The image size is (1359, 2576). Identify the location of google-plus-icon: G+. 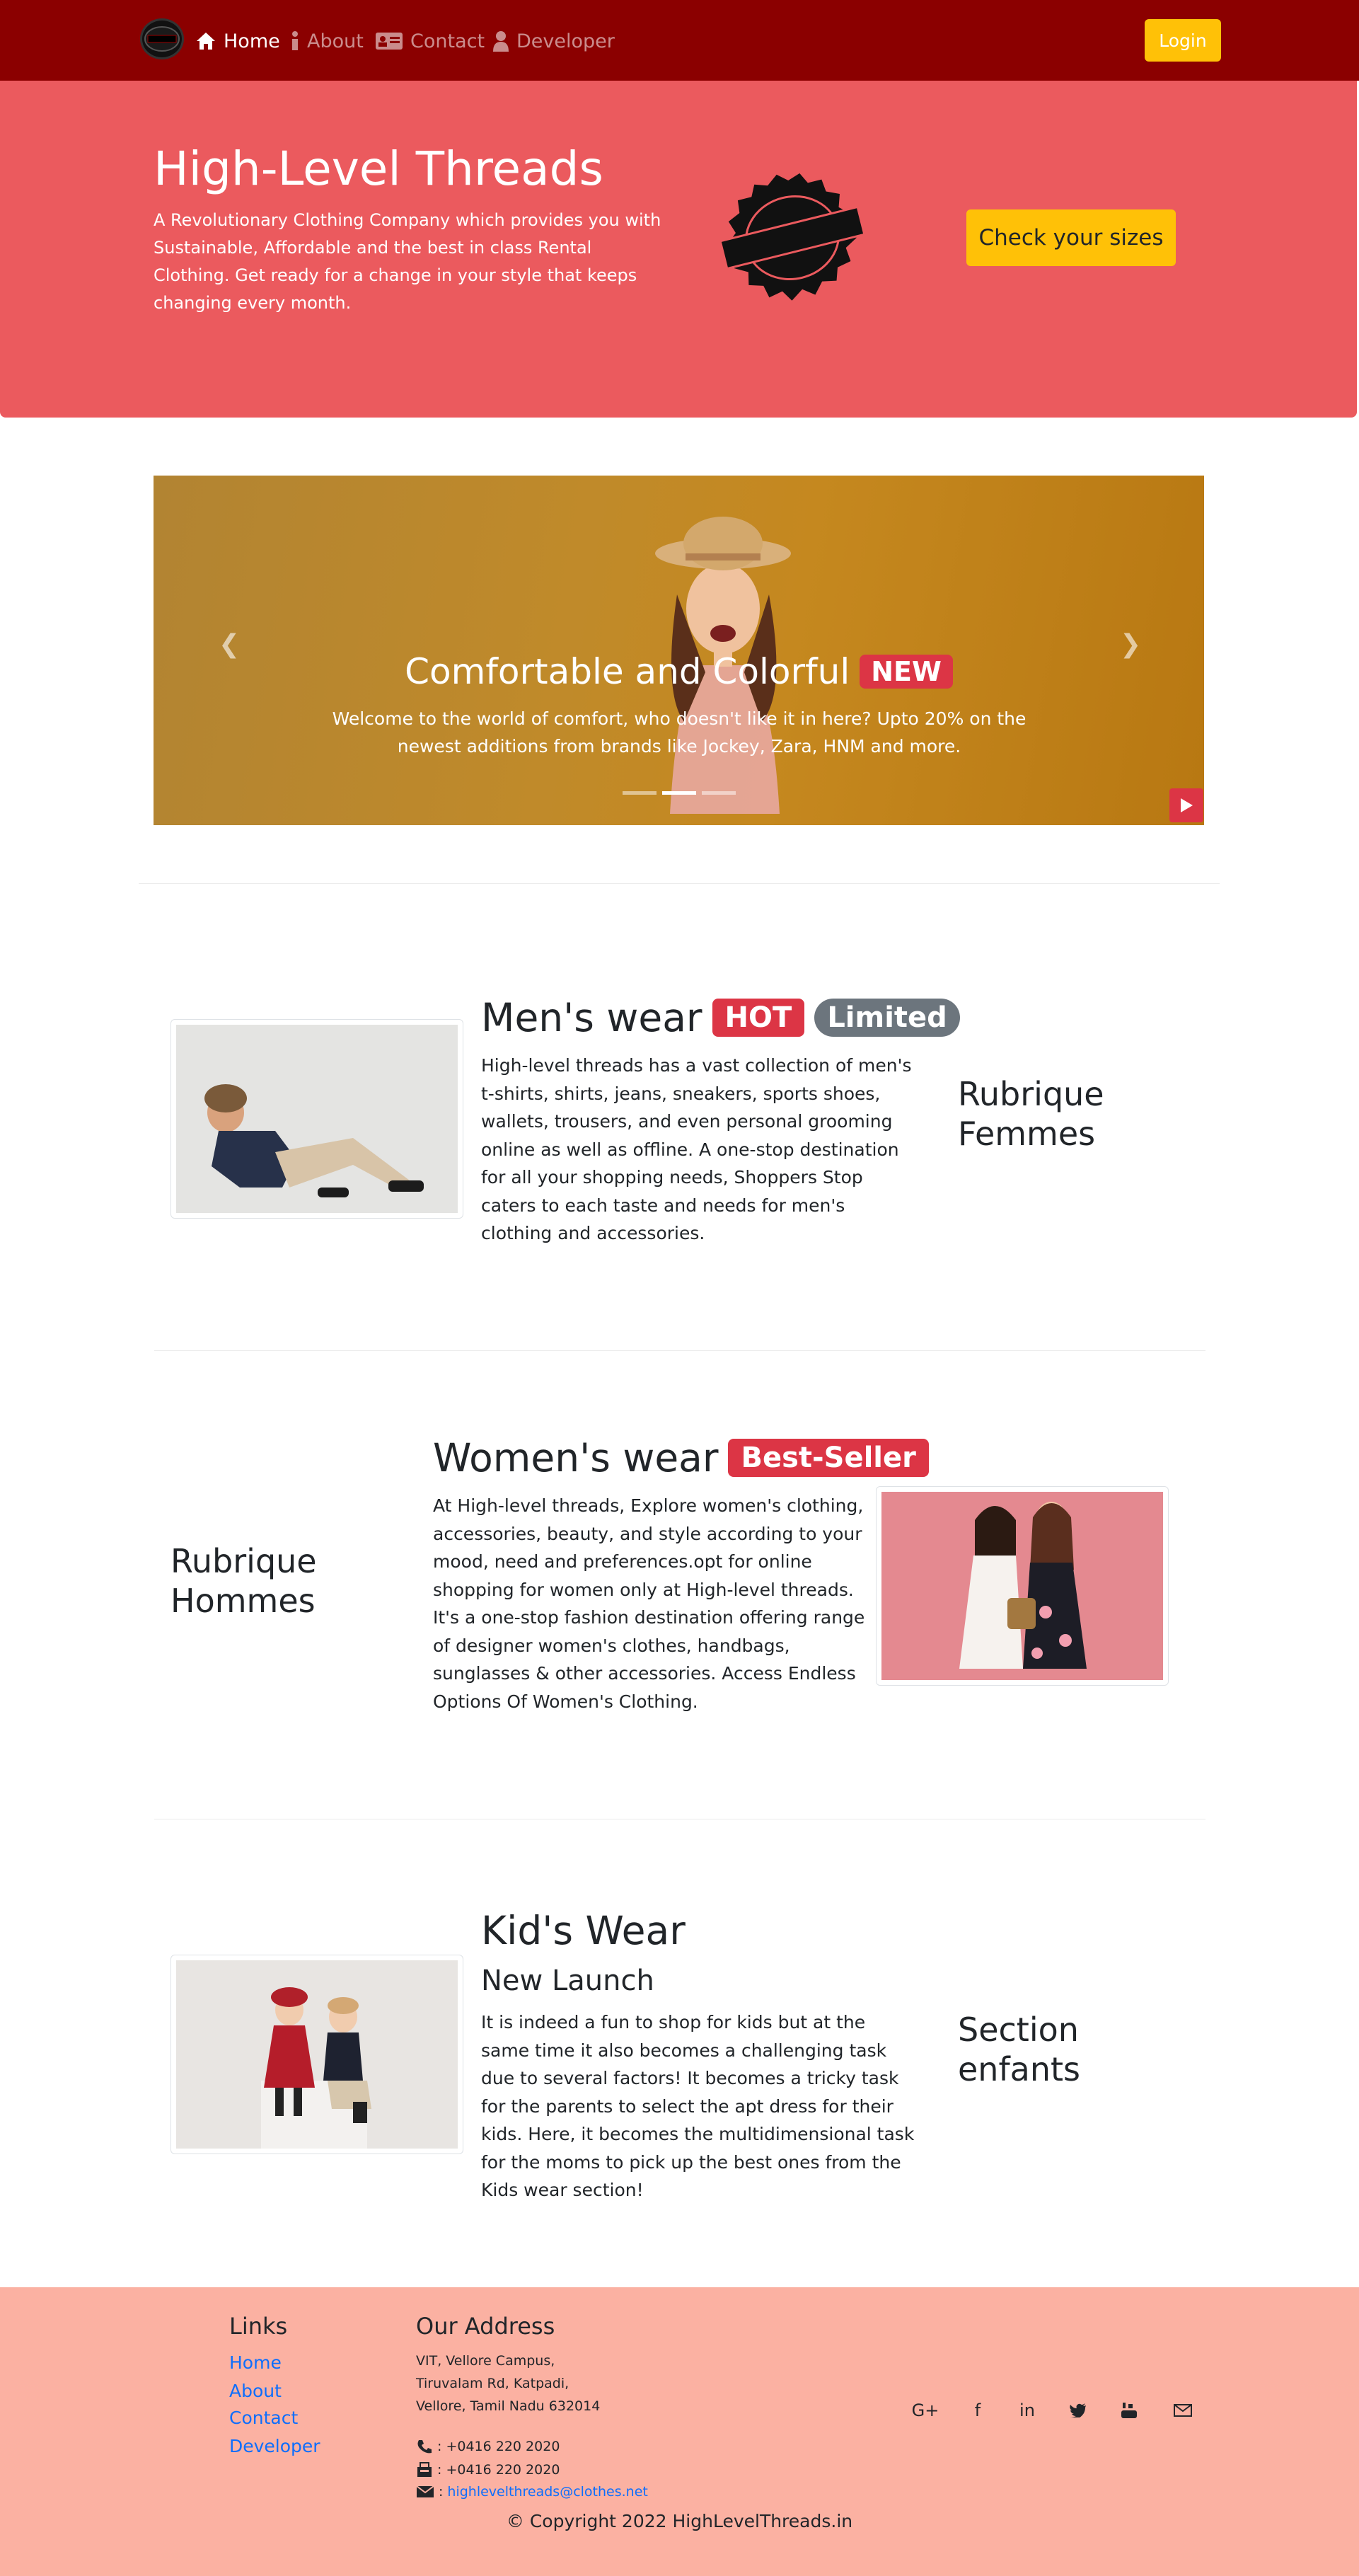
(925, 2410).